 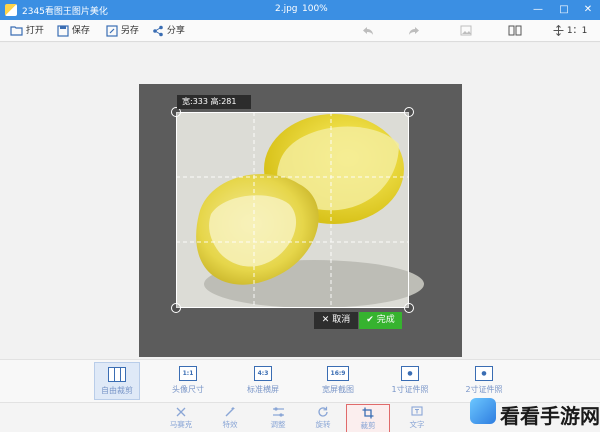 What do you see at coordinates (323, 418) in the screenshot?
I see `tool-rotate: 旋转` at bounding box center [323, 418].